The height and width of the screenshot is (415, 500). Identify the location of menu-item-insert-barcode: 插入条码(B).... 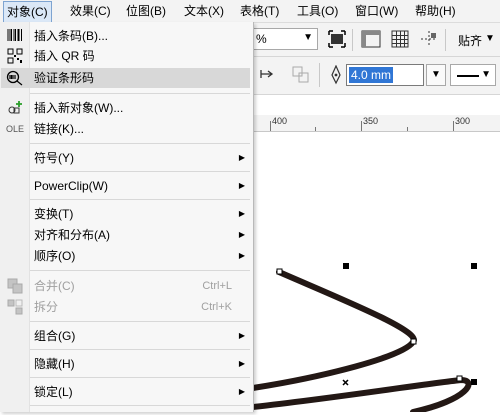
(125, 36).